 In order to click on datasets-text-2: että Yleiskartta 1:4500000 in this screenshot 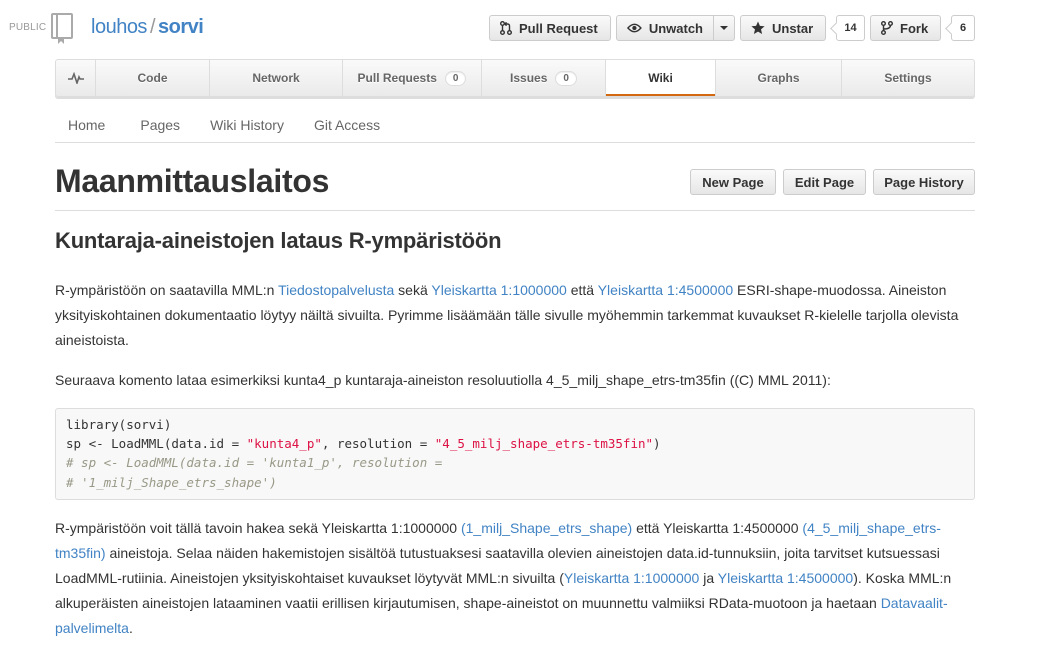, I will do `click(717, 527)`.